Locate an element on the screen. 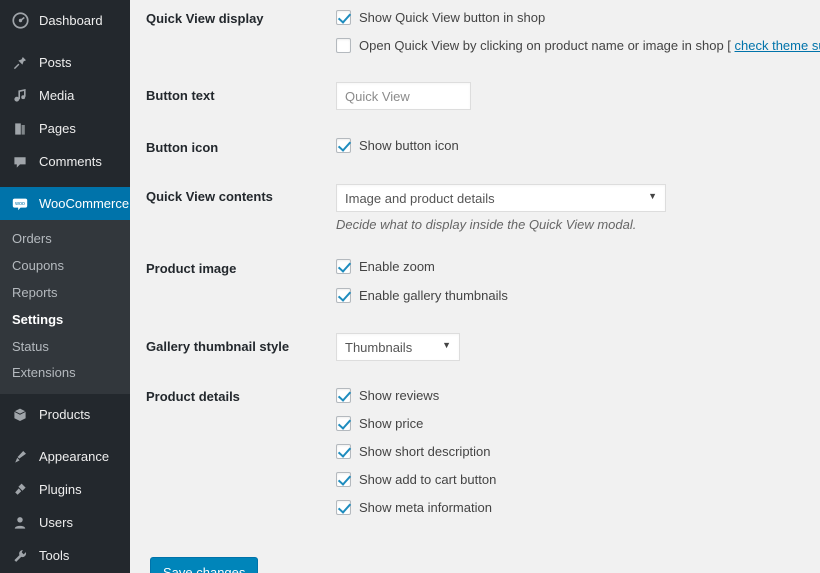 The height and width of the screenshot is (573, 820). check-theme-support-link: check theme support is located at coordinates (777, 45).